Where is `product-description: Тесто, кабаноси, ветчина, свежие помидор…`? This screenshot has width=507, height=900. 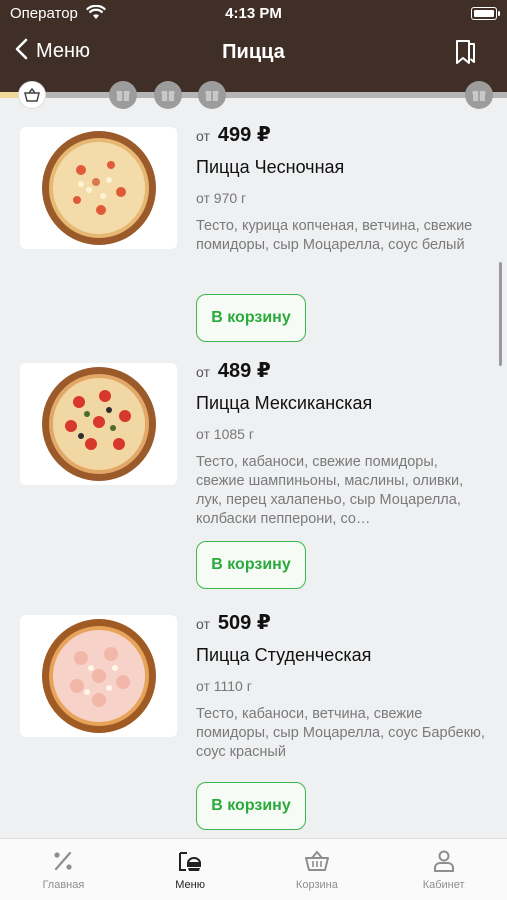 product-description: Тесто, кабаноси, ветчина, свежие помидор… is located at coordinates (340, 733).